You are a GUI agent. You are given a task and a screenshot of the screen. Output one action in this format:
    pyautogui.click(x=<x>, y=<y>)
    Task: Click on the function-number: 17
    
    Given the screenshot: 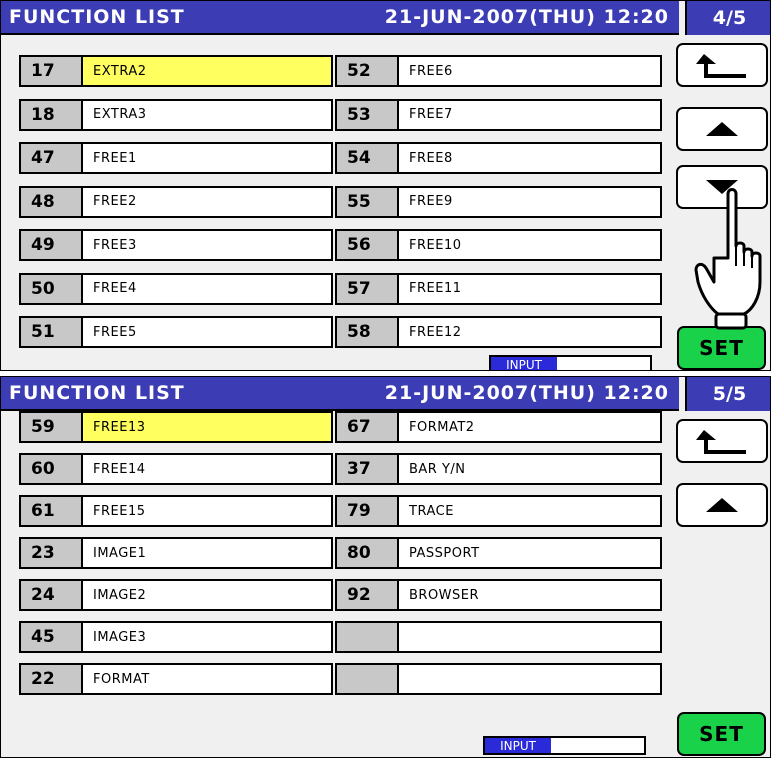 What is the action you would take?
    pyautogui.click(x=52, y=71)
    